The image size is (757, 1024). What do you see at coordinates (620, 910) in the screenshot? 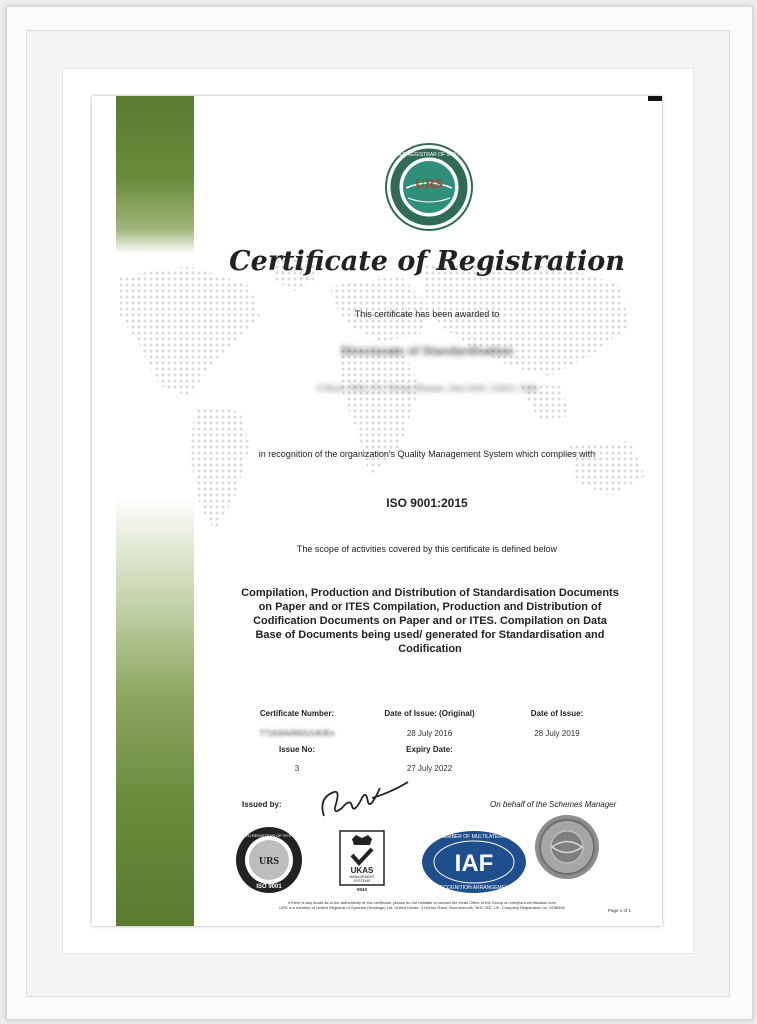
I see `page-number: Page 1 of 1` at bounding box center [620, 910].